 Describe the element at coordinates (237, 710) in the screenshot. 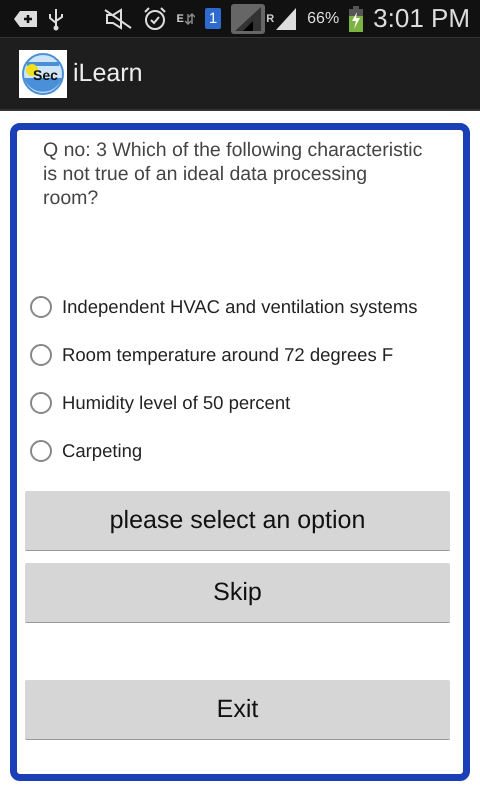

I see `exit-button: Exit` at that location.